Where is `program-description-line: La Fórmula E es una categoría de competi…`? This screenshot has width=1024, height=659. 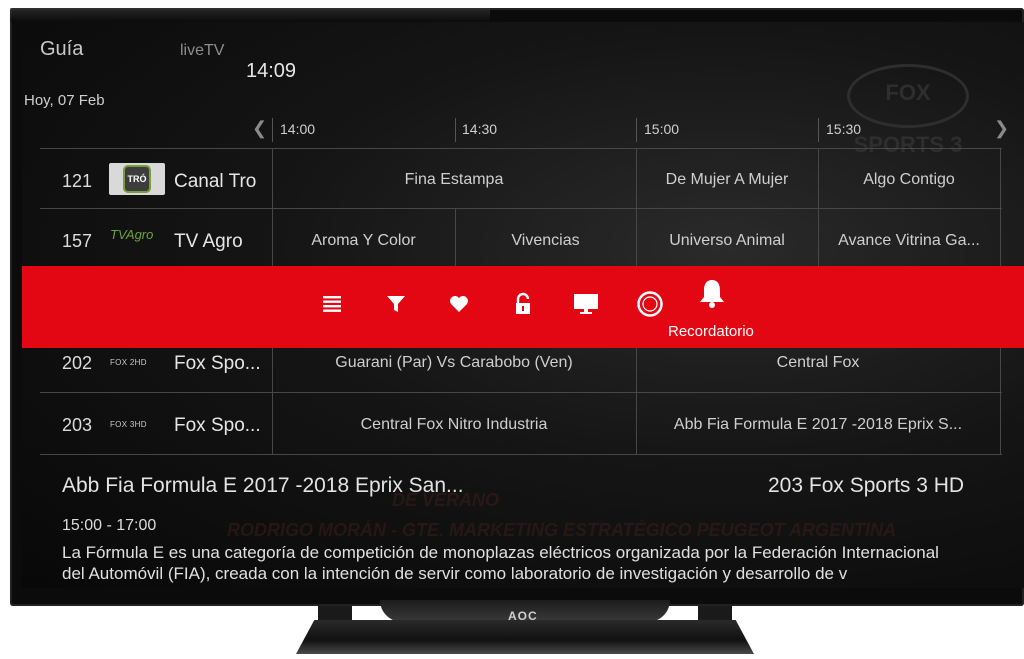 program-description-line: La Fórmula E es una categoría de competi… is located at coordinates (500, 552).